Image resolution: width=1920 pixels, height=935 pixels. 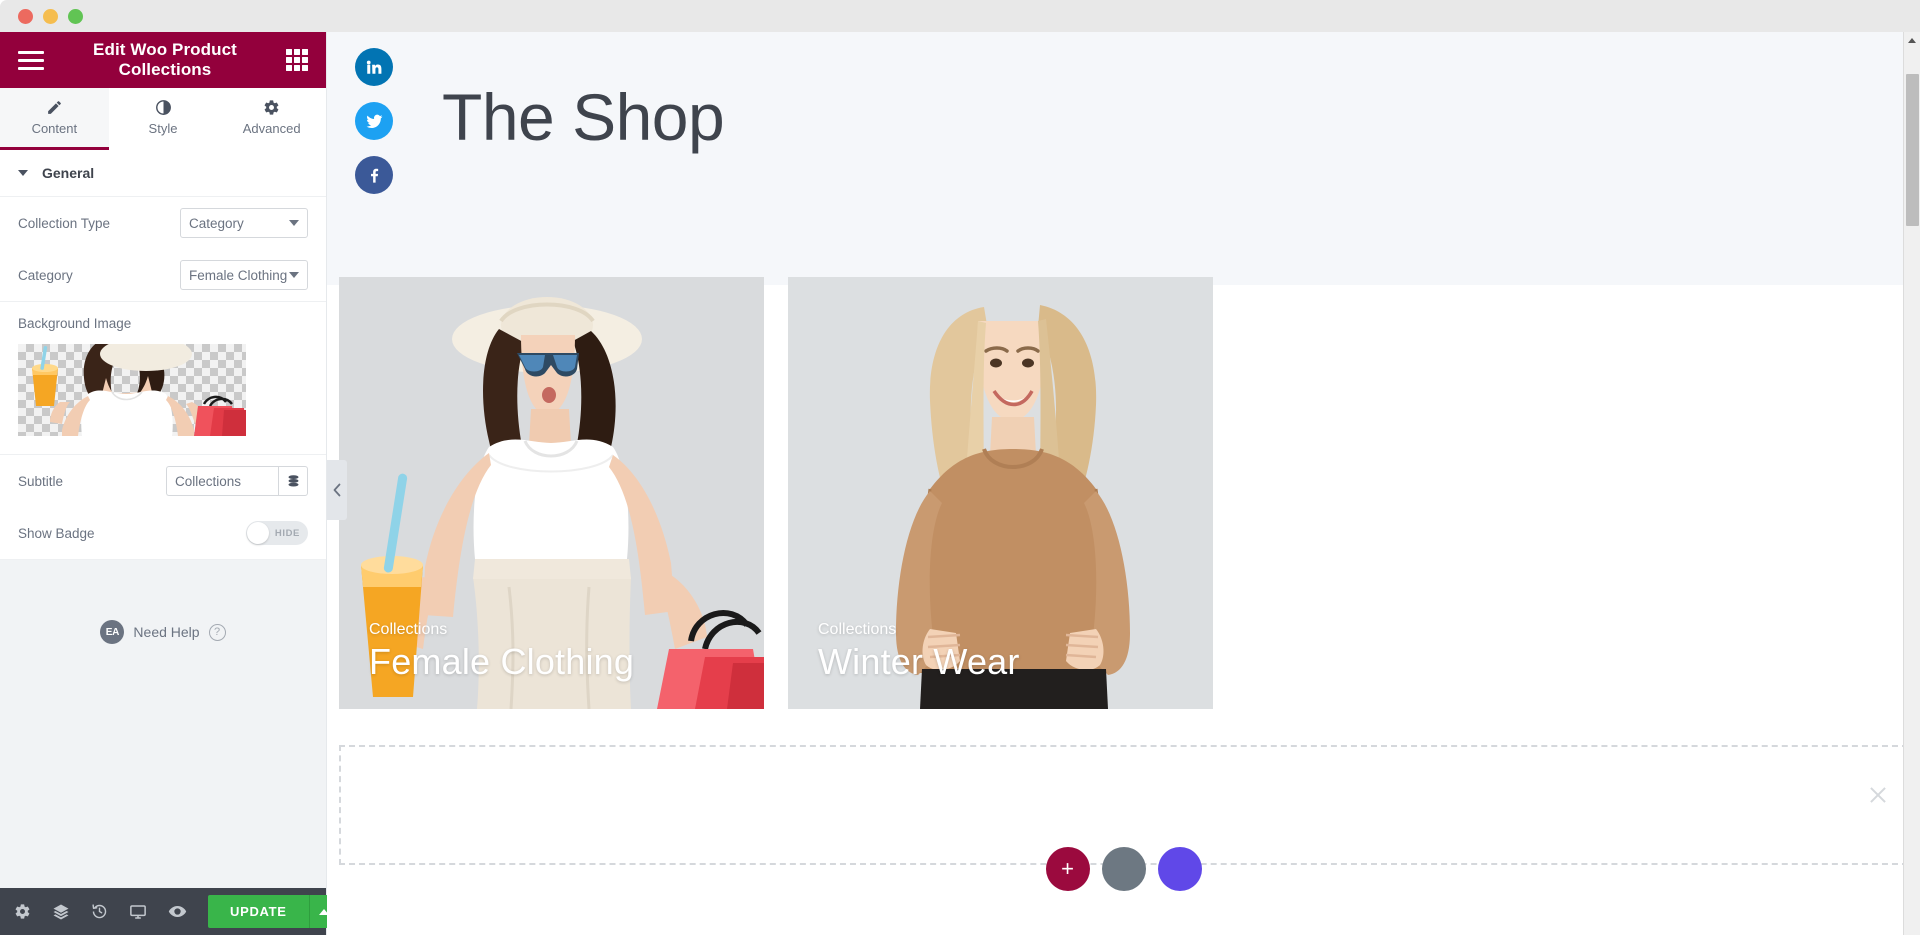 What do you see at coordinates (1123, 818) in the screenshot?
I see `add-new-section-dropzone: +` at bounding box center [1123, 818].